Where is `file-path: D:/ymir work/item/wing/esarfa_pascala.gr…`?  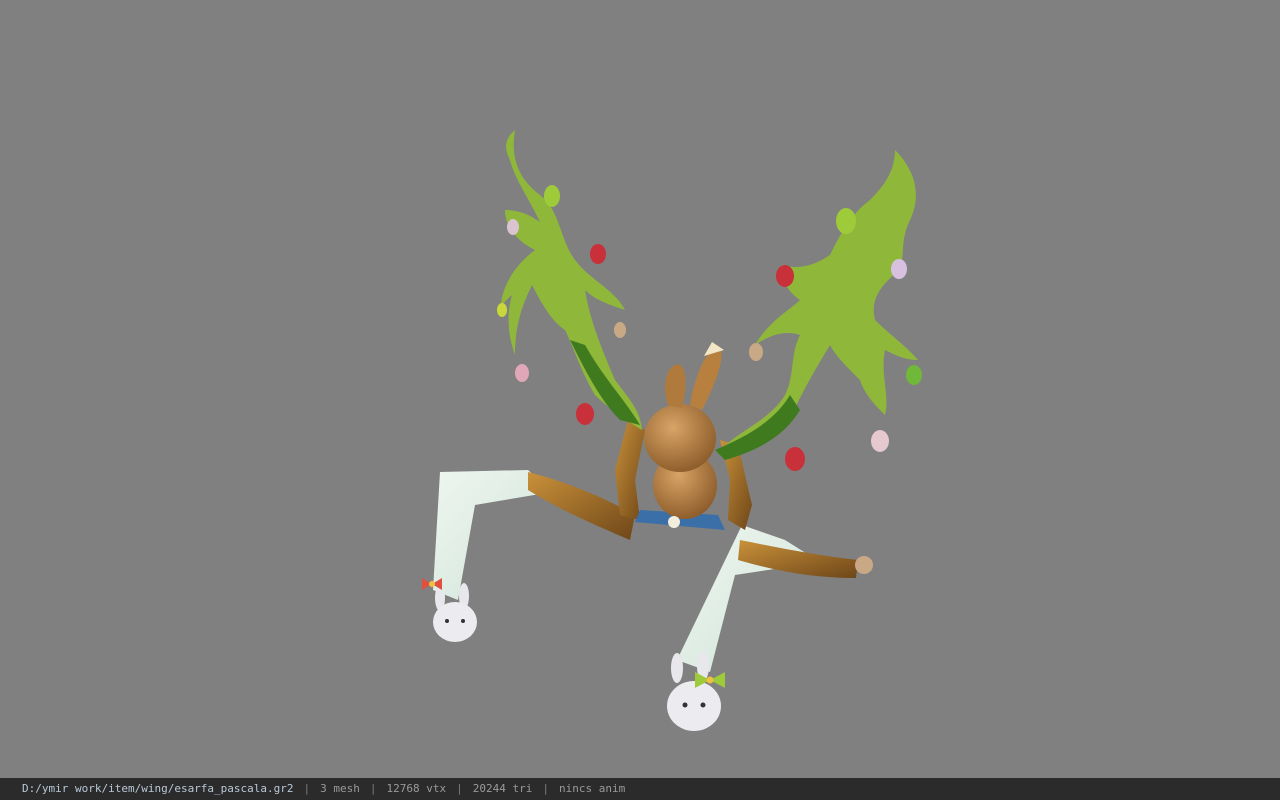 file-path: D:/ymir work/item/wing/esarfa_pascala.gr… is located at coordinates (158, 788).